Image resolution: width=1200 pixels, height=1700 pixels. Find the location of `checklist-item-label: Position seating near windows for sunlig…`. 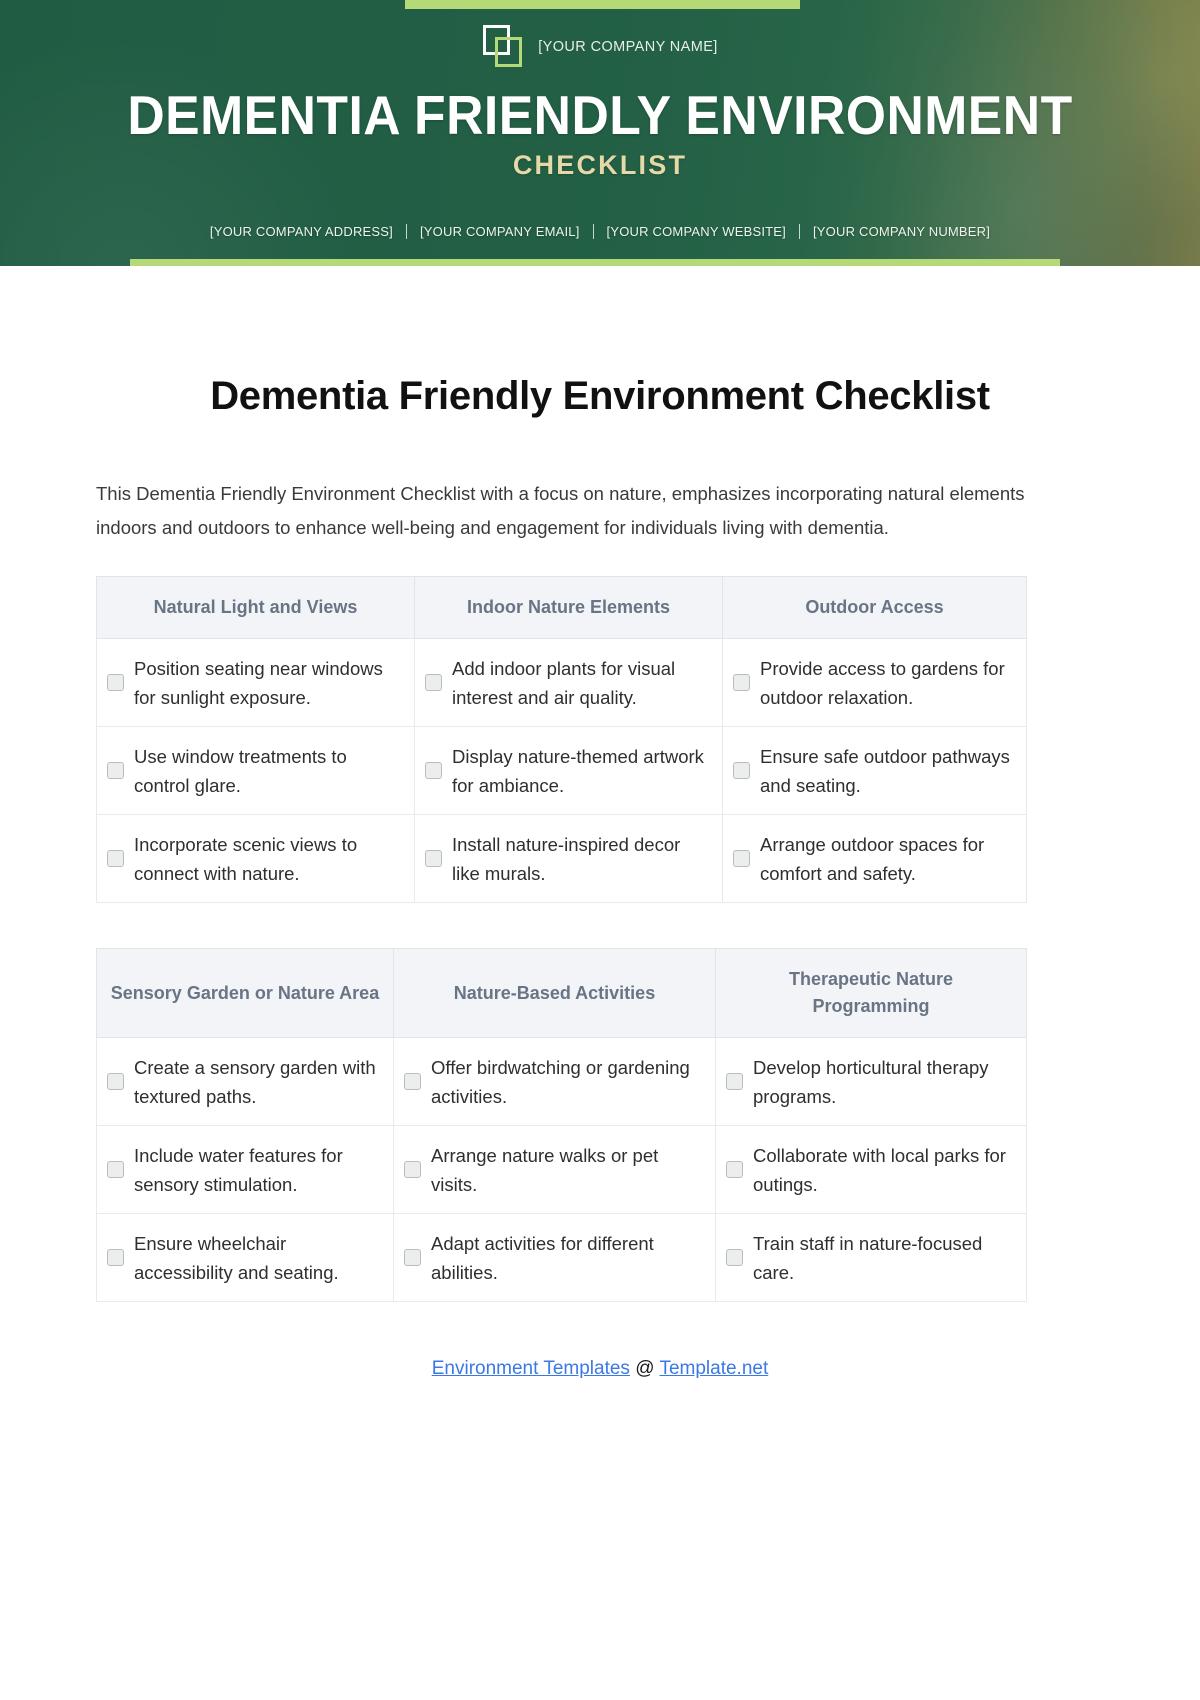

checklist-item-label: Position seating near windows for sunlig… is located at coordinates (258, 682).